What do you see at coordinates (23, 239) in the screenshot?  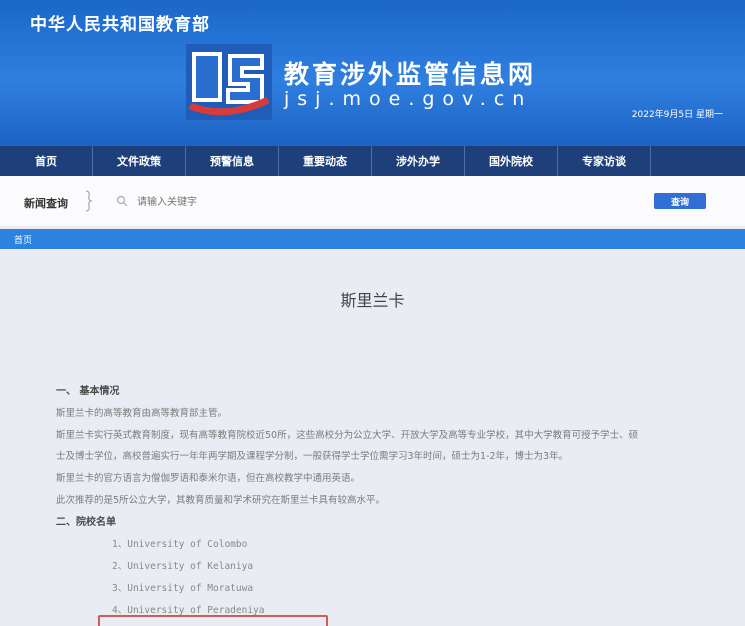 I see `breadcrumb-home: 首页` at bounding box center [23, 239].